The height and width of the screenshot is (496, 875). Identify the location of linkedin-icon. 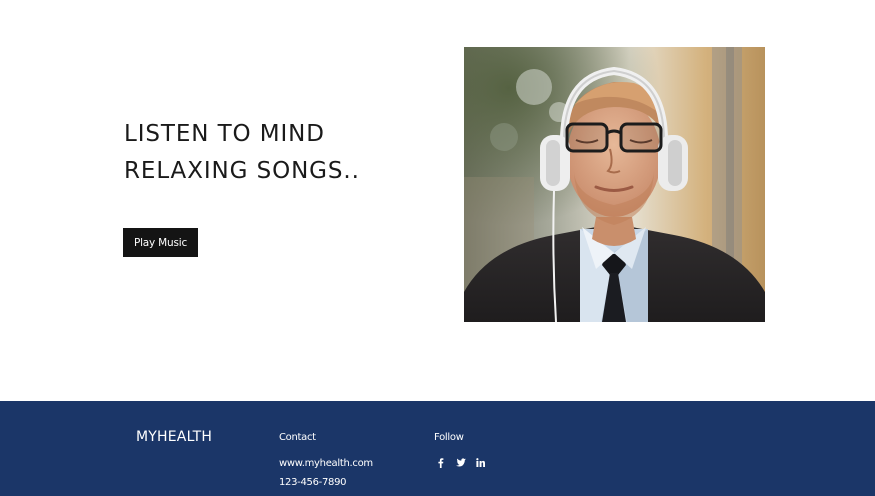
(480, 462).